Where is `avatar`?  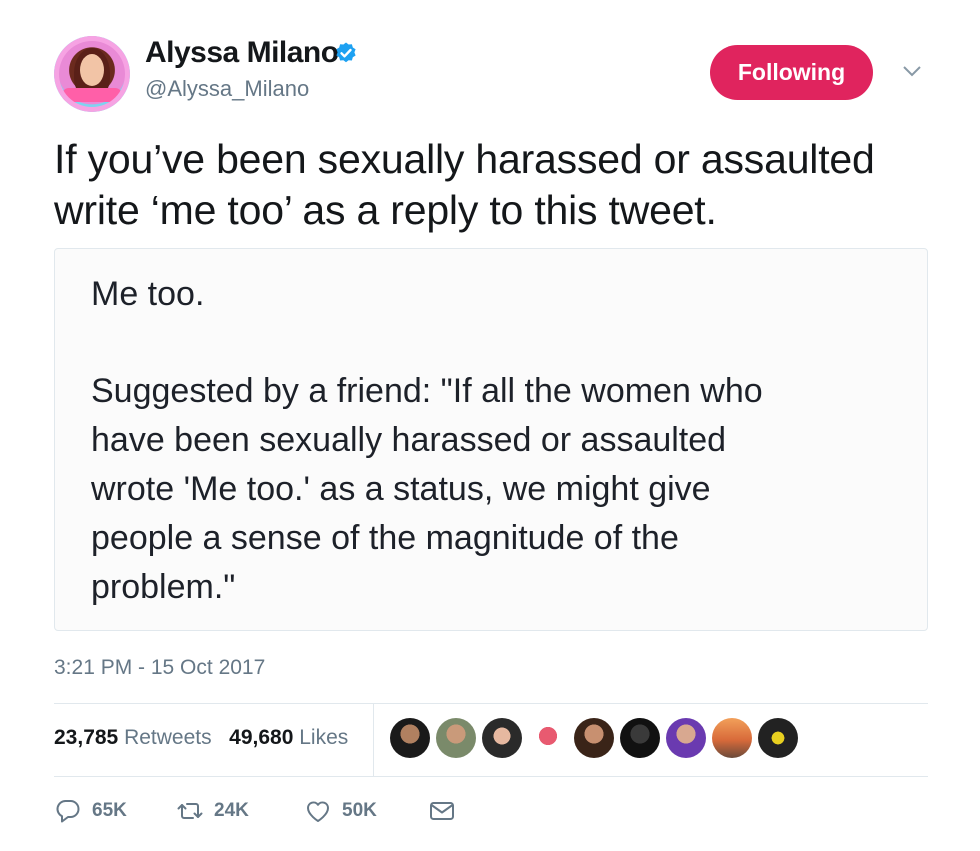
avatar is located at coordinates (92, 74).